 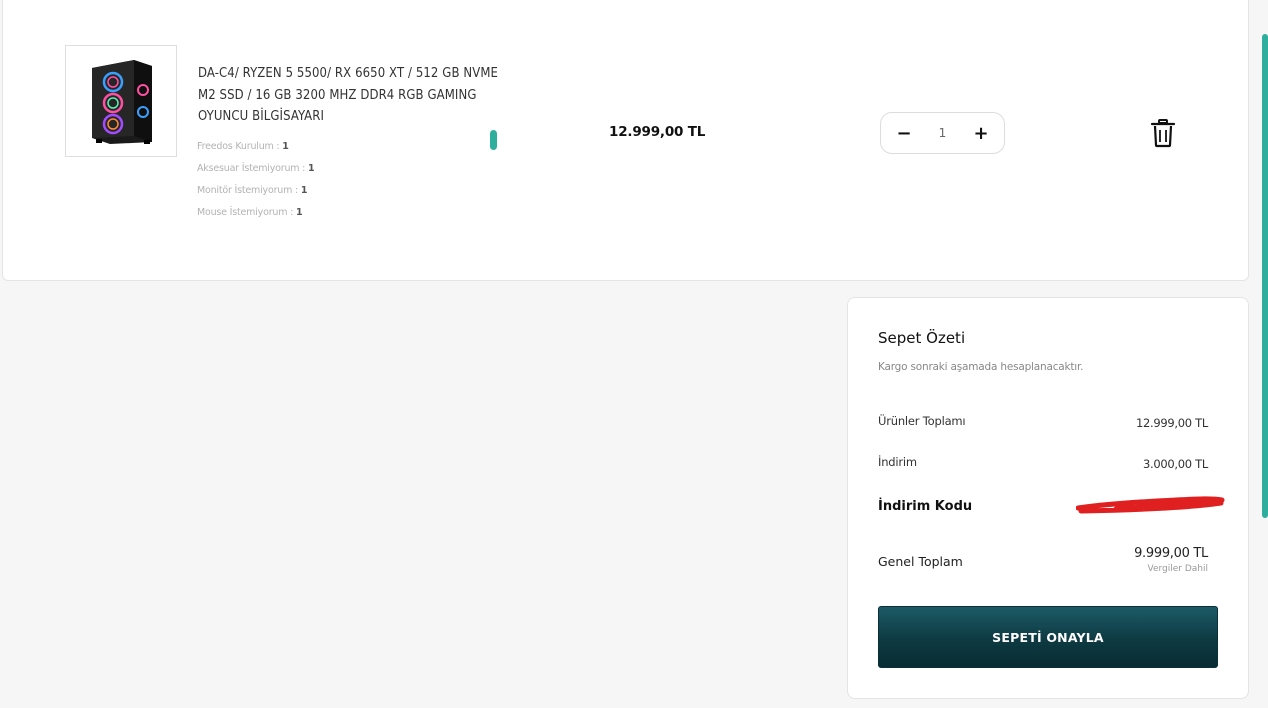 I want to click on pc-case-icon, so click(x=122, y=102).